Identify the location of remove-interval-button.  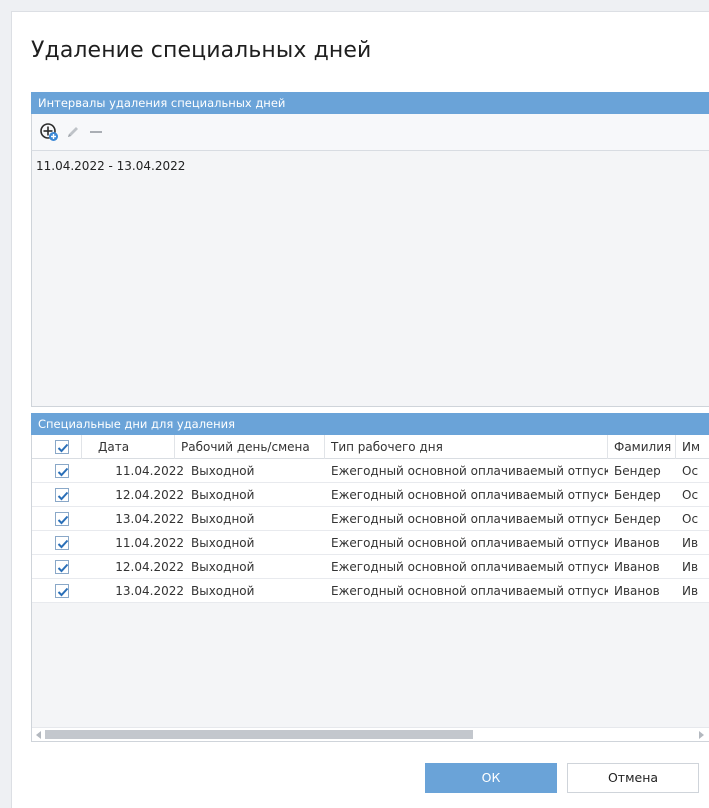
(96, 132).